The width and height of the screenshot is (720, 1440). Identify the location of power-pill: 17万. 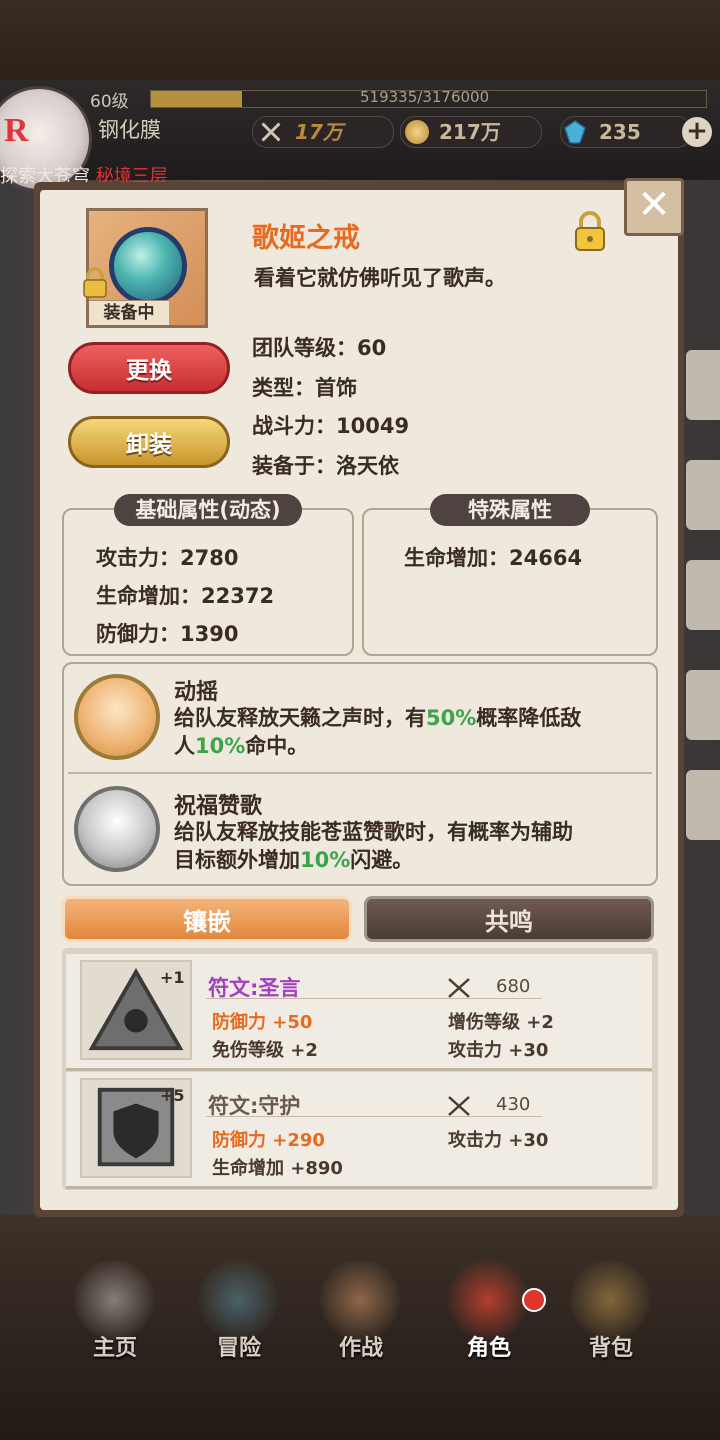
(323, 132).